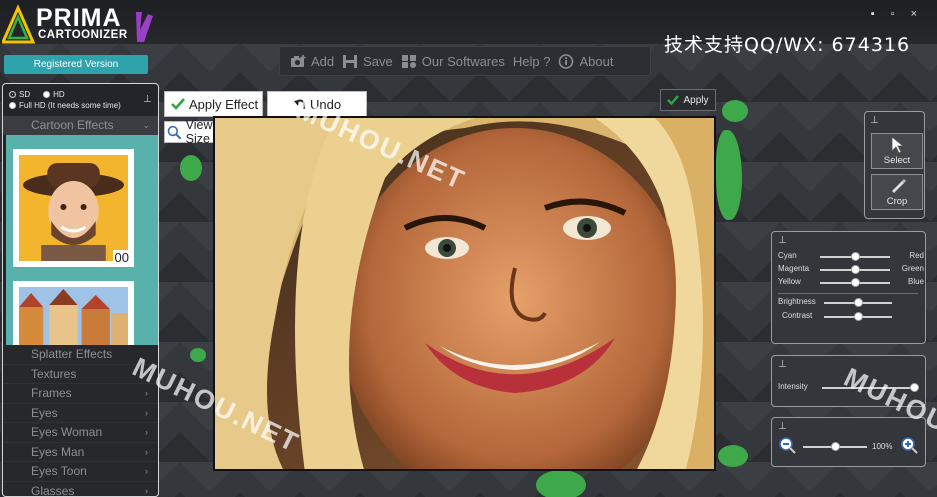  I want to click on close-button: ×, so click(914, 14).